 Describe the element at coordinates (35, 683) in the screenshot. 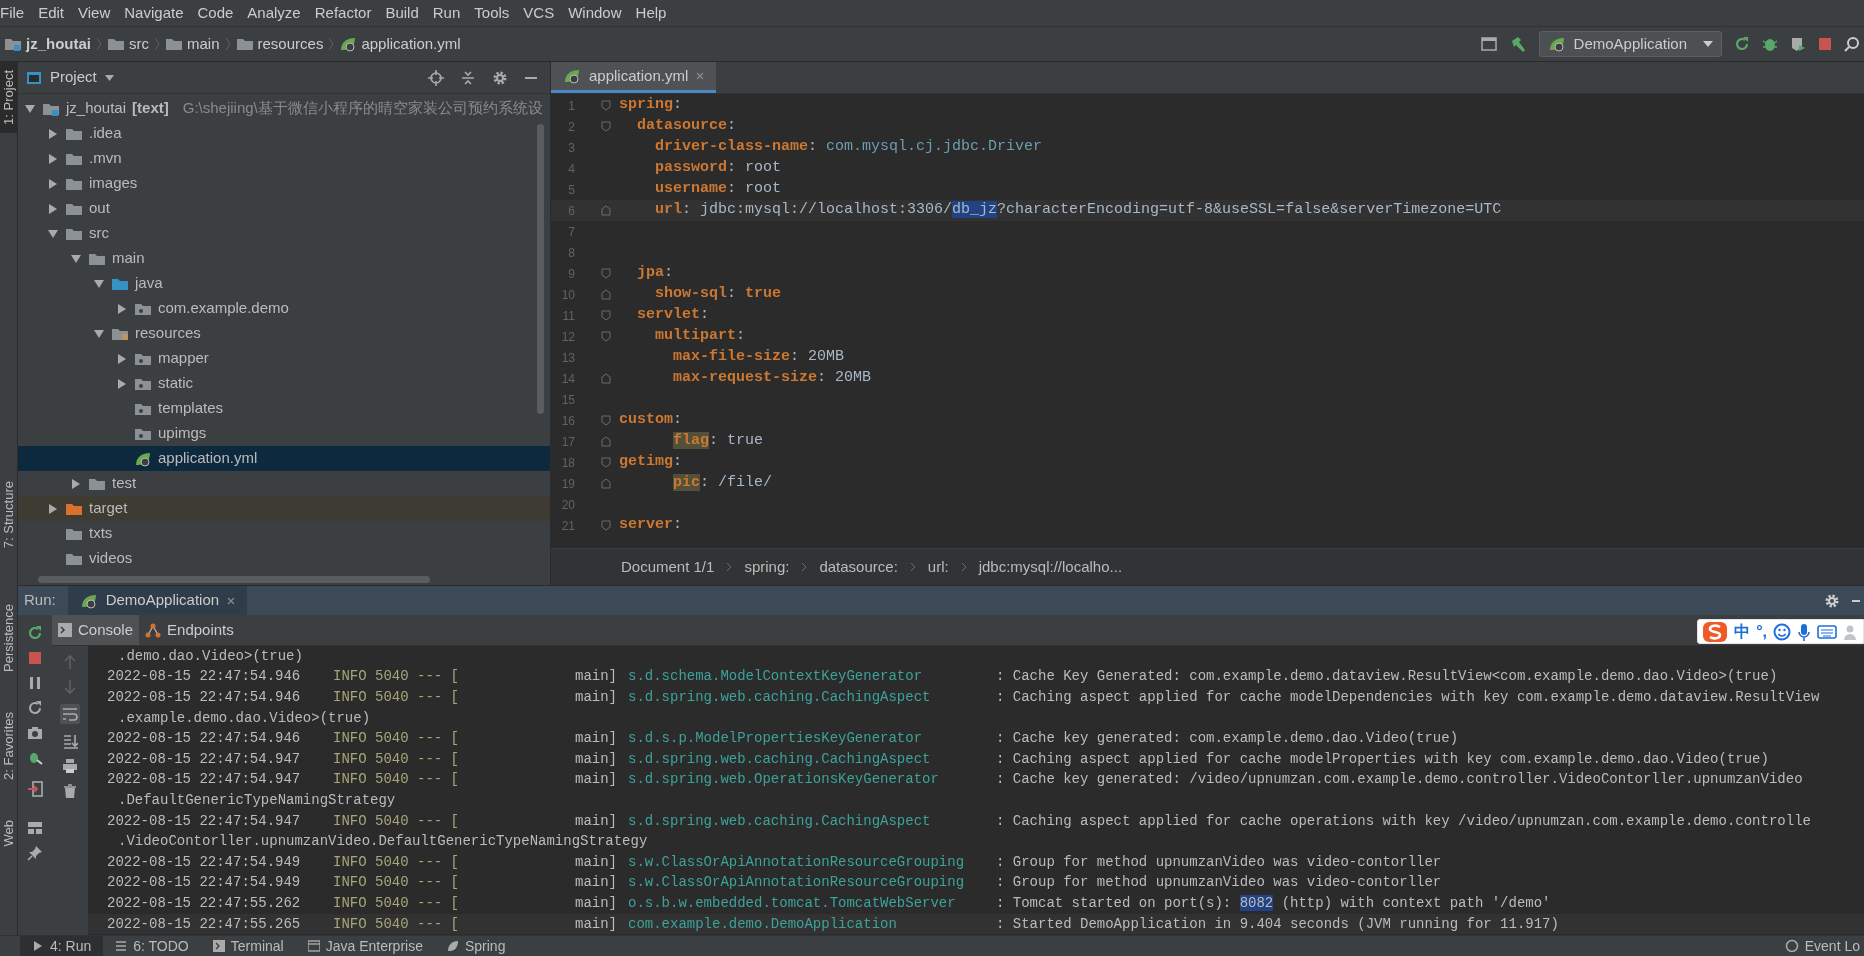

I see `pause-icon` at that location.